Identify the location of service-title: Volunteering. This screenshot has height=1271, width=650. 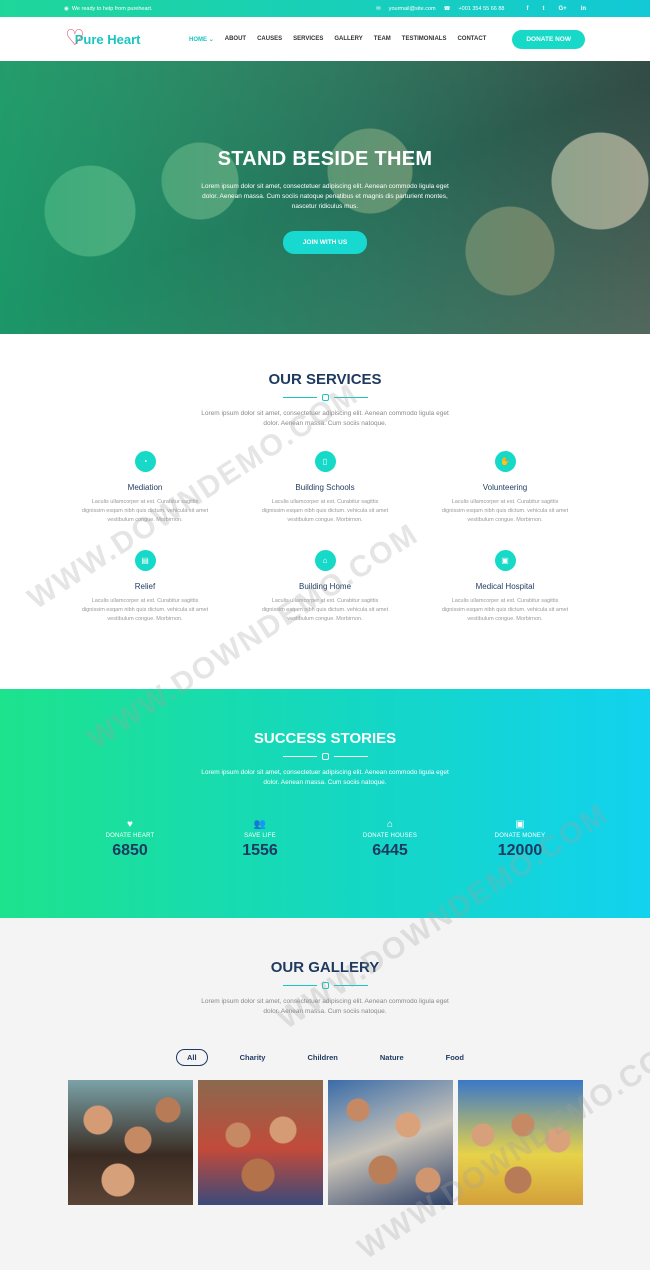
(505, 487).